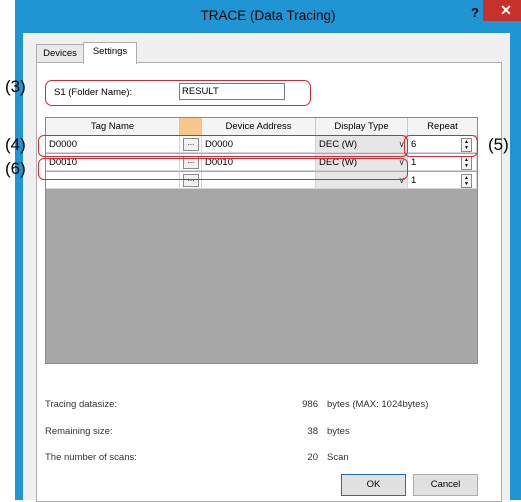 The image size is (521, 502). Describe the element at coordinates (191, 127) in the screenshot. I see `column-header-browse` at that location.